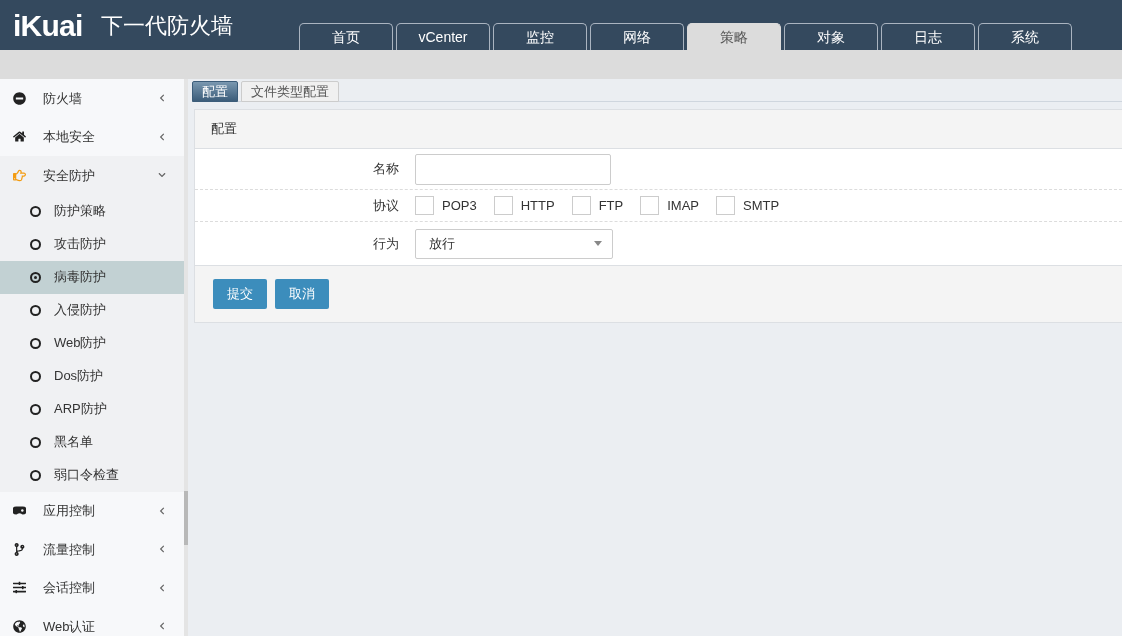 The height and width of the screenshot is (636, 1122). Describe the element at coordinates (537, 205) in the screenshot. I see `checkbox-label: HTTP` at that location.